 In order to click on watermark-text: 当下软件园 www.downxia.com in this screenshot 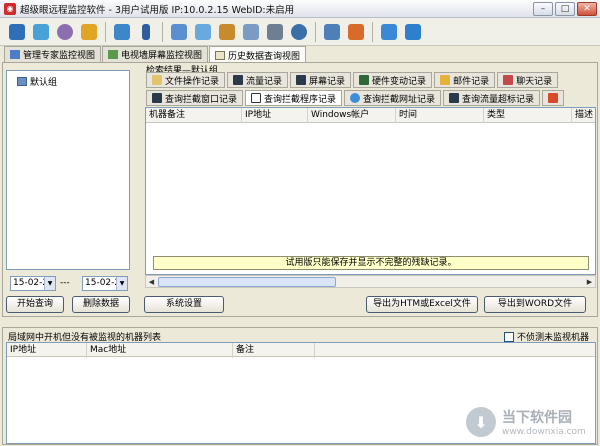, I will do `click(544, 422)`.